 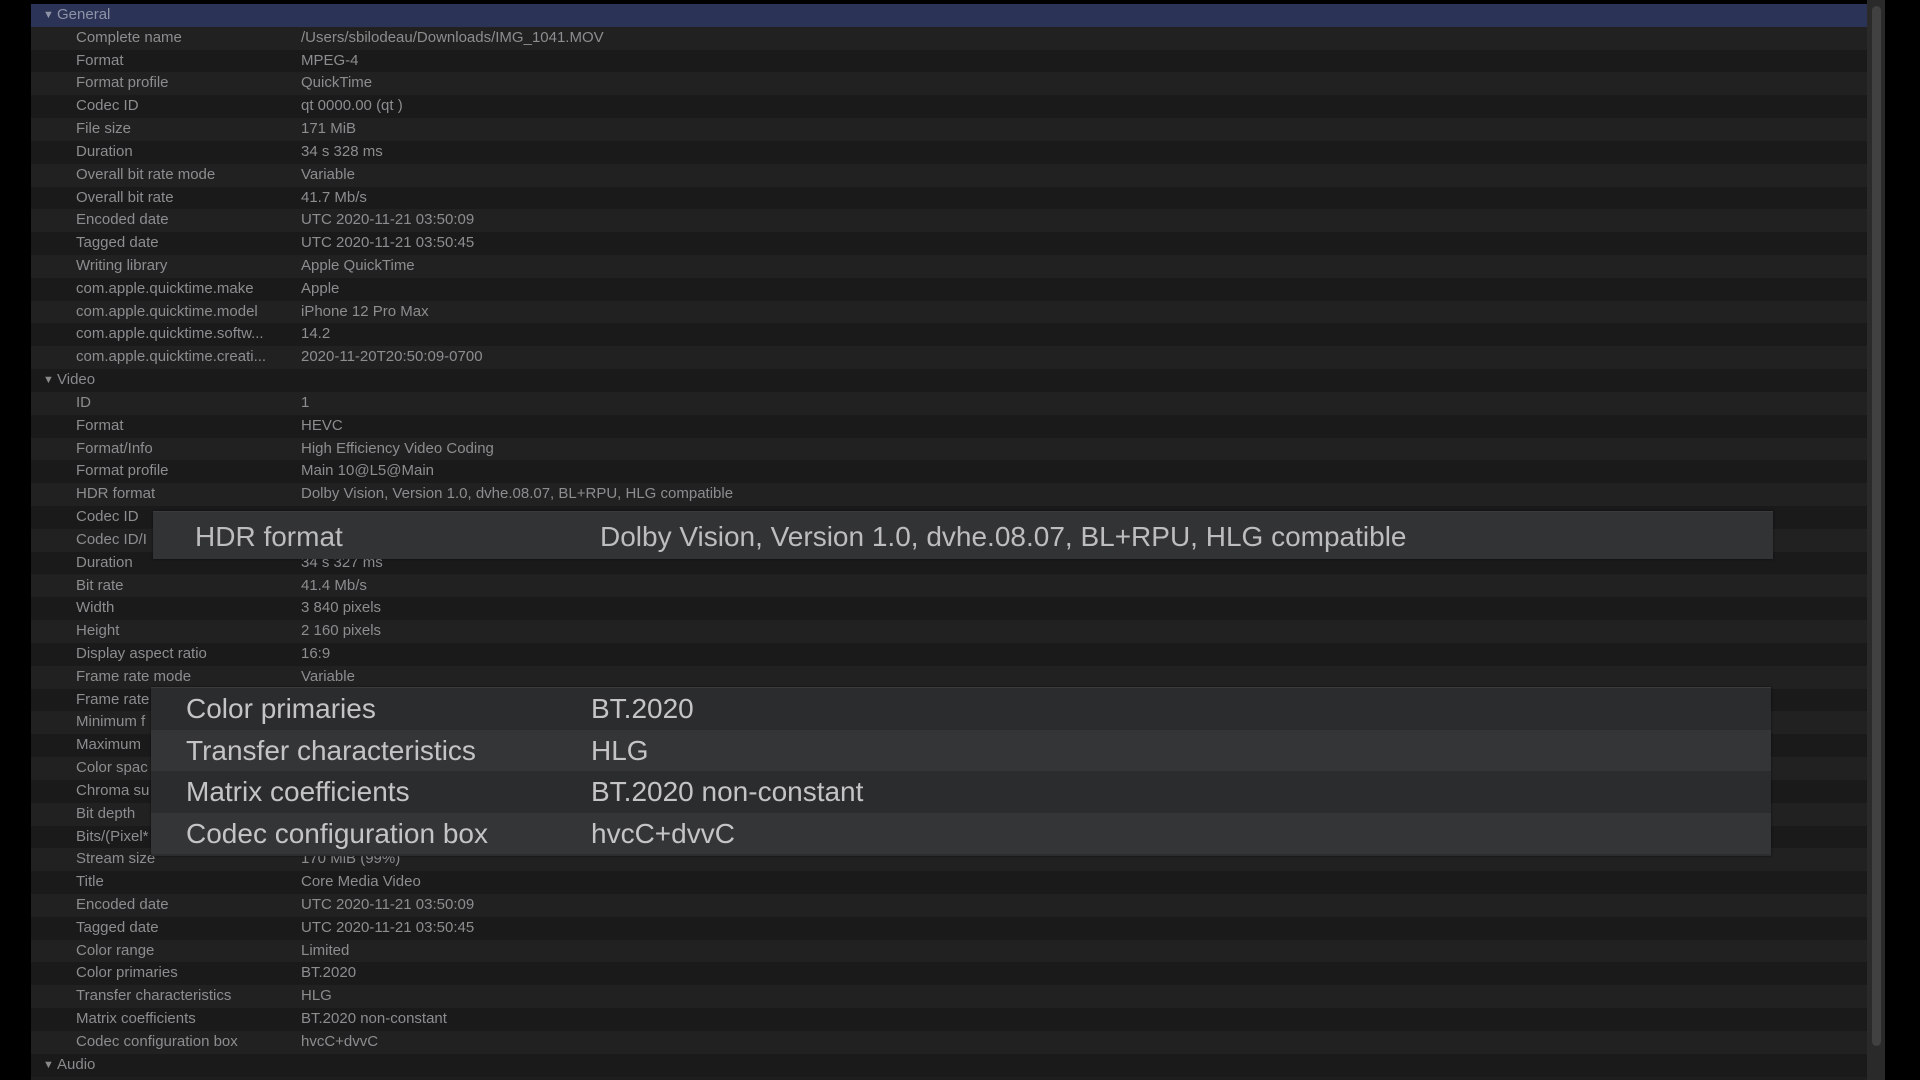 What do you see at coordinates (116, 859) in the screenshot?
I see `info-label: Stream size` at bounding box center [116, 859].